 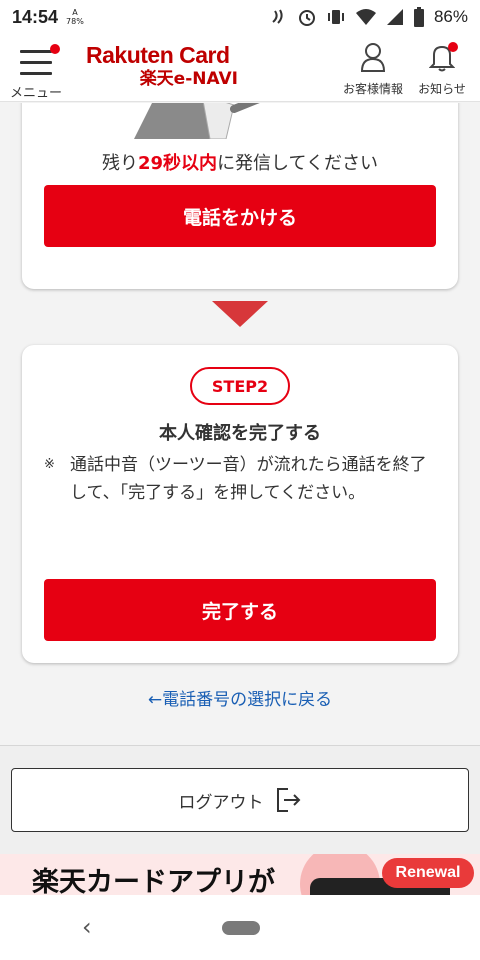 I want to click on status-bar: 14:54 A 78% 86%, so click(x=240, y=17).